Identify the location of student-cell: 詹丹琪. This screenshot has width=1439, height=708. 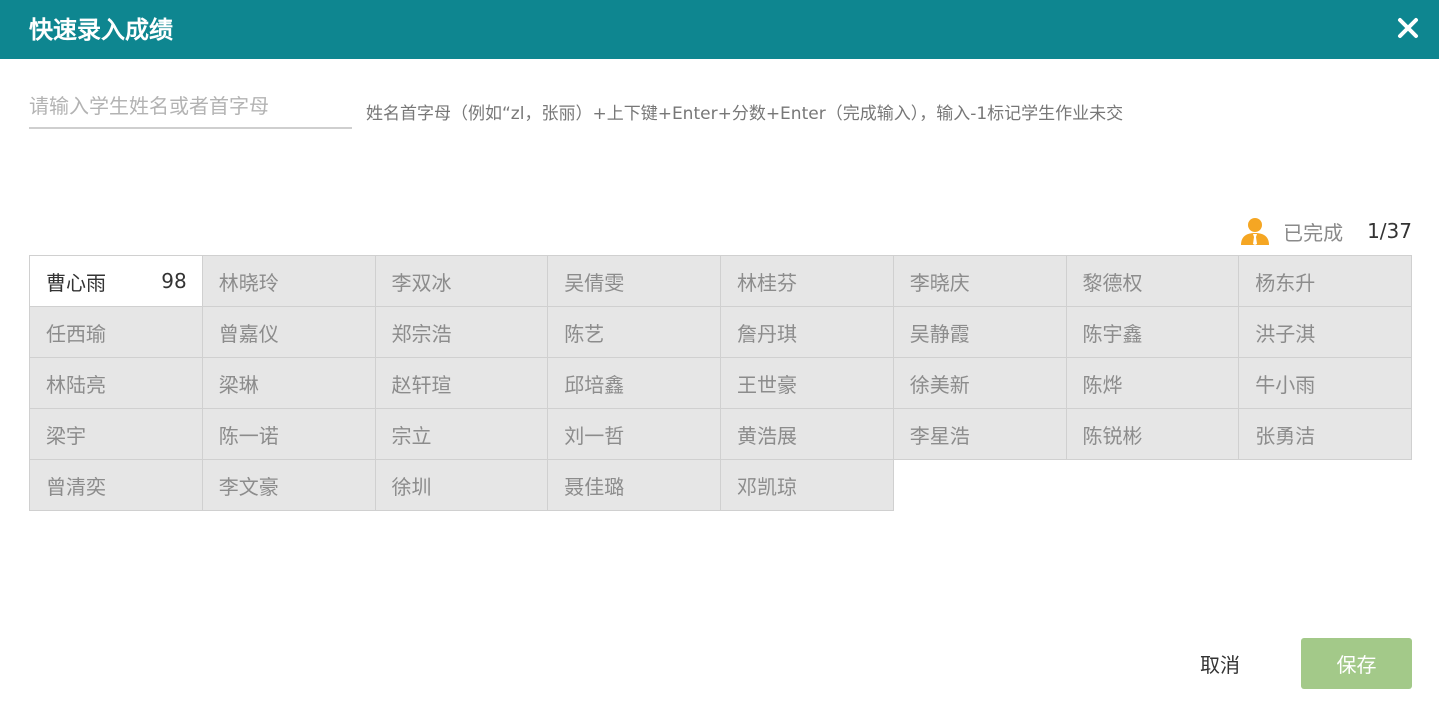
(807, 332).